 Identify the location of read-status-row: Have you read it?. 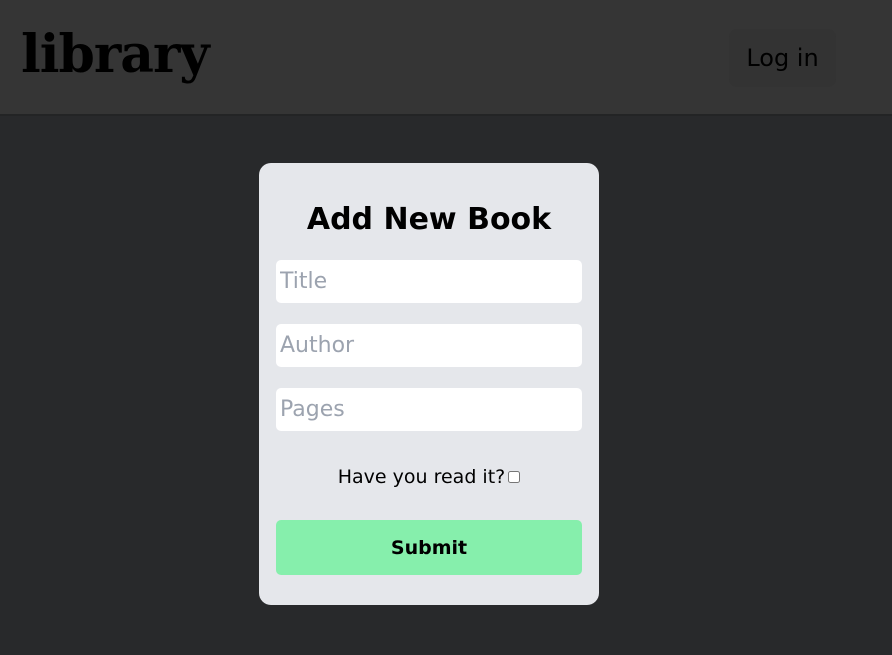
(429, 477).